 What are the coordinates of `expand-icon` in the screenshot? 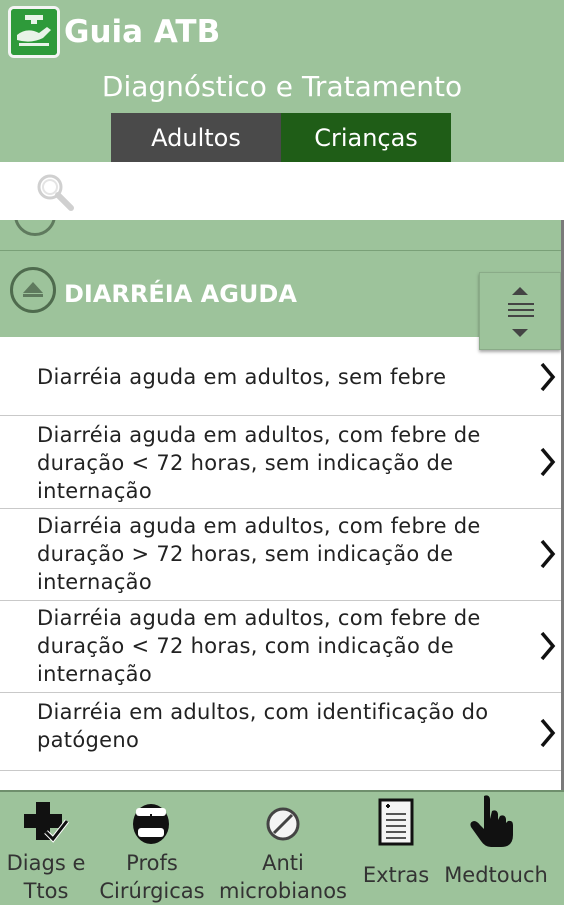 It's located at (35, 228).